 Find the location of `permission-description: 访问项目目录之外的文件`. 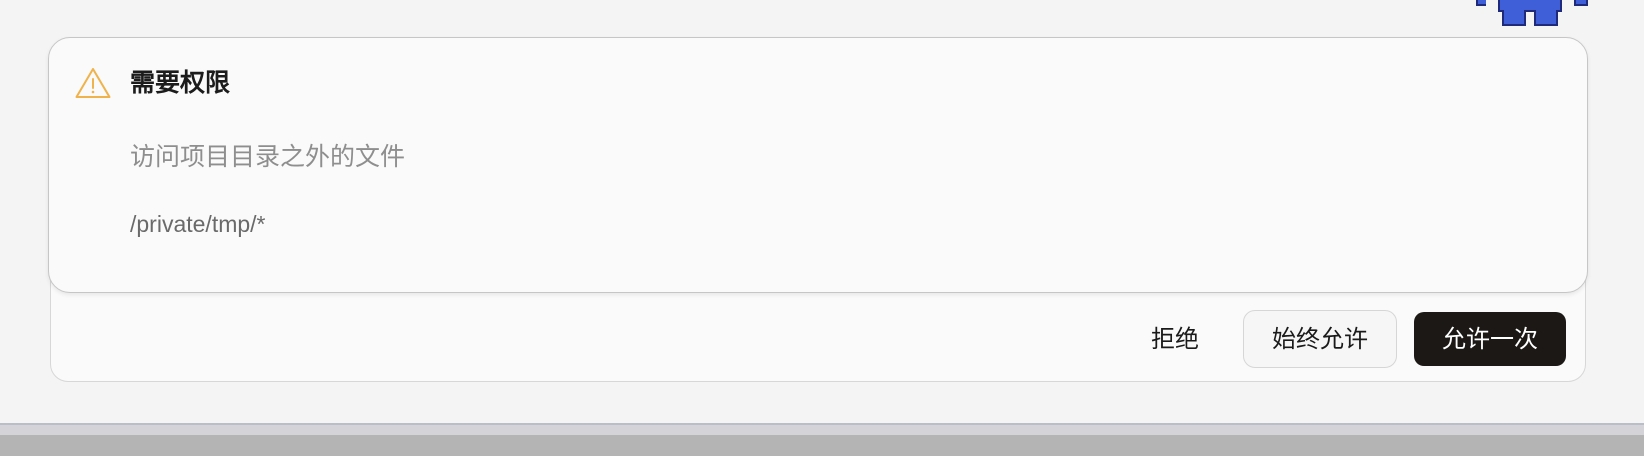

permission-description: 访问项目目录之外的文件 is located at coordinates (268, 156).